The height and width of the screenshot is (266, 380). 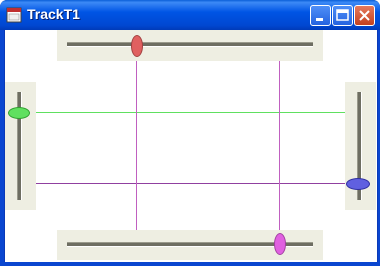 I want to click on application-icon, so click(x=14, y=15).